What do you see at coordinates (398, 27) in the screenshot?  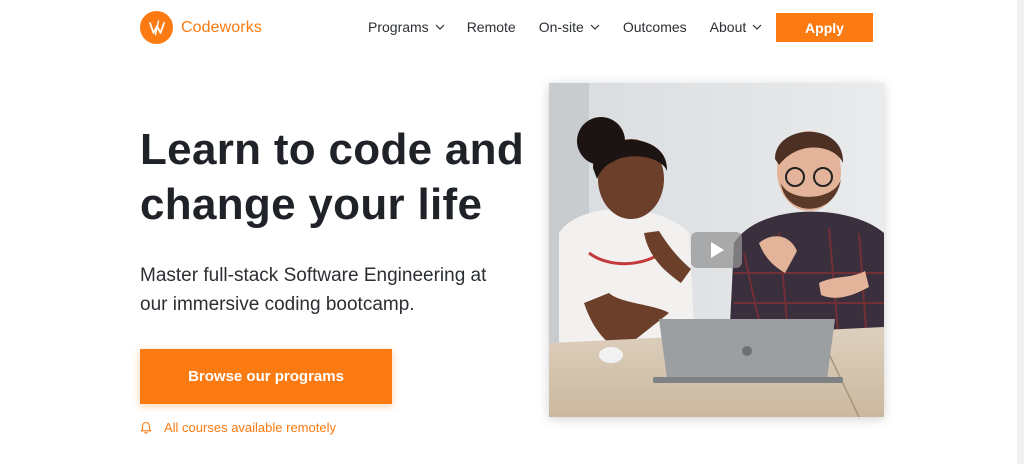 I see `nav-item-label: Programs` at bounding box center [398, 27].